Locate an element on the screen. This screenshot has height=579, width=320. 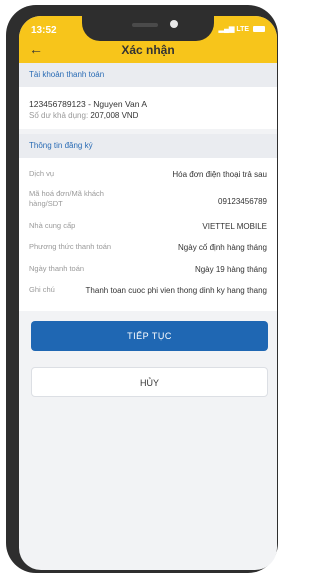
page-title: Xác nhận is located at coordinates (148, 50).